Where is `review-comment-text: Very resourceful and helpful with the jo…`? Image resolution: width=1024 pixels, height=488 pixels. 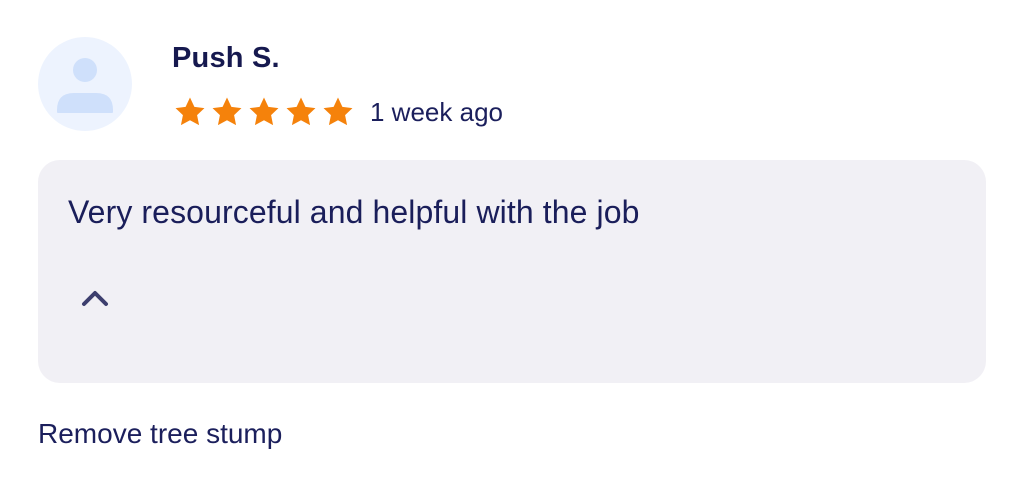
review-comment-text: Very resourceful and helpful with the jo… is located at coordinates (354, 212).